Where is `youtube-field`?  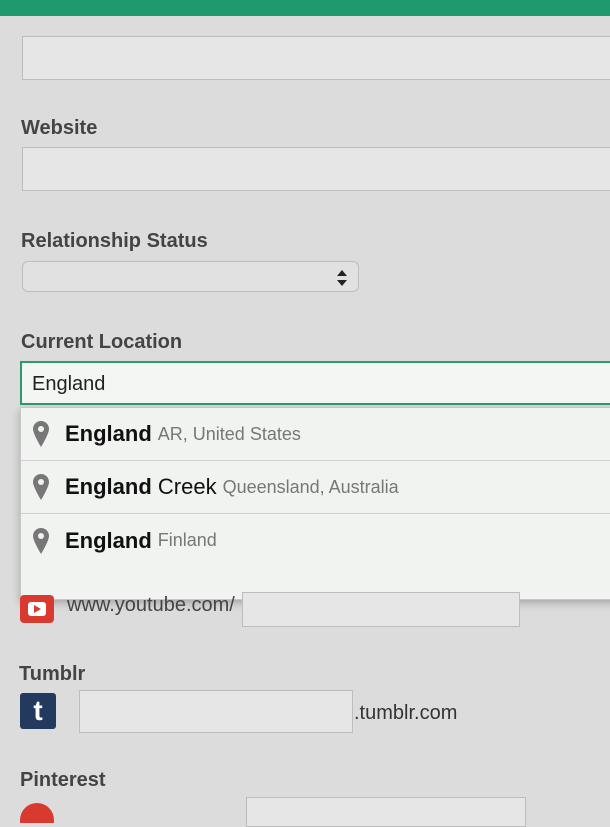 youtube-field is located at coordinates (381, 609).